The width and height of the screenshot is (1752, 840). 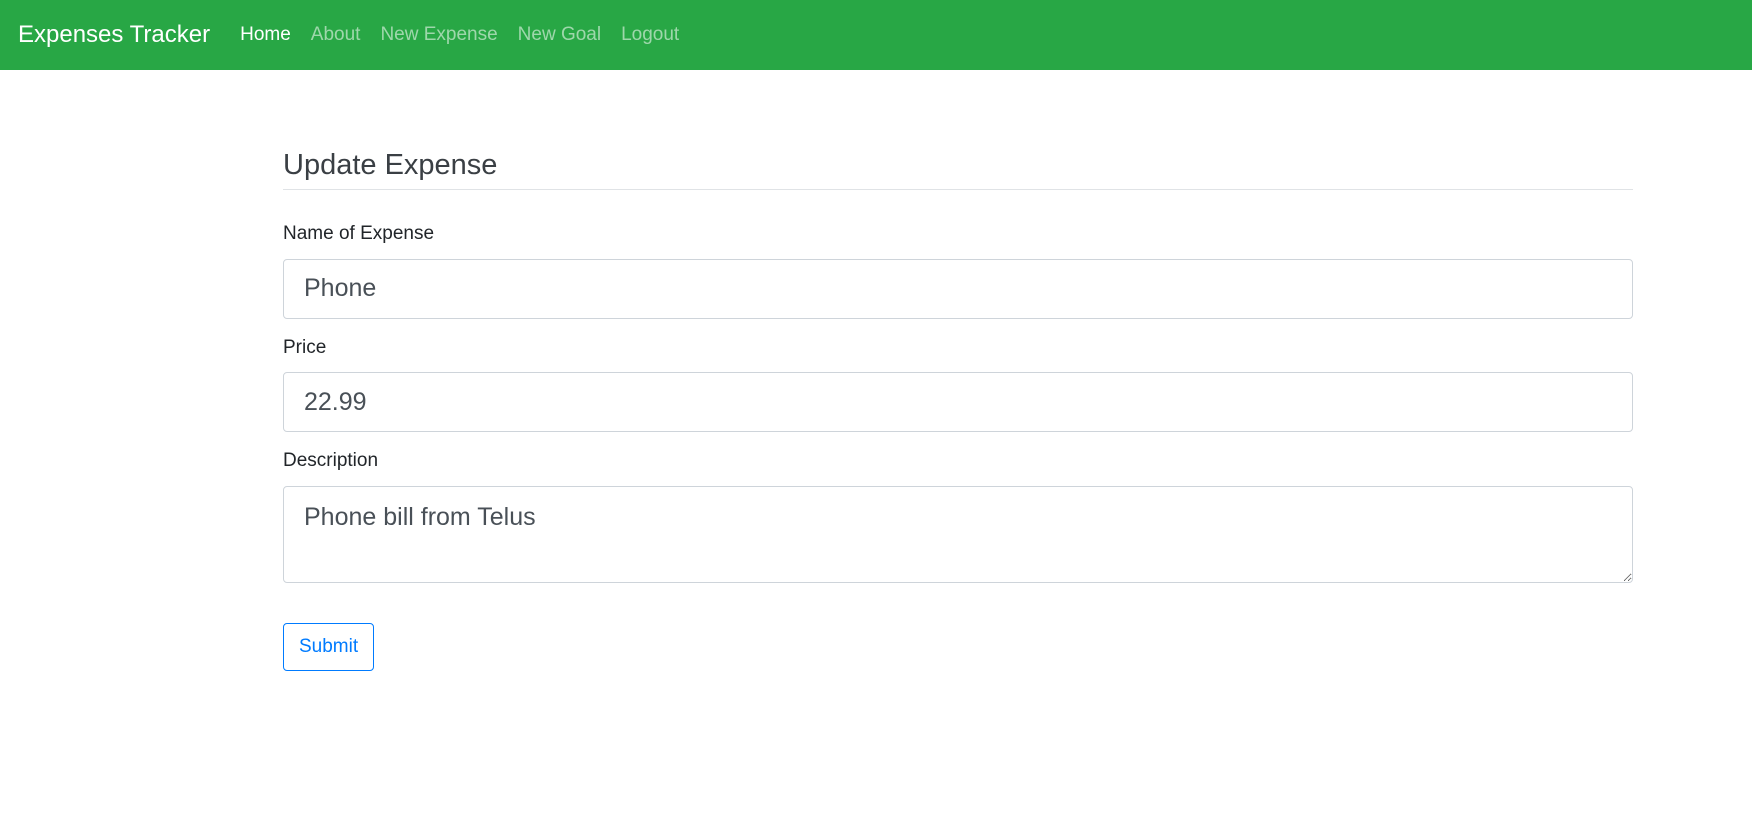 What do you see at coordinates (958, 169) in the screenshot?
I see `form-title: Update Expense` at bounding box center [958, 169].